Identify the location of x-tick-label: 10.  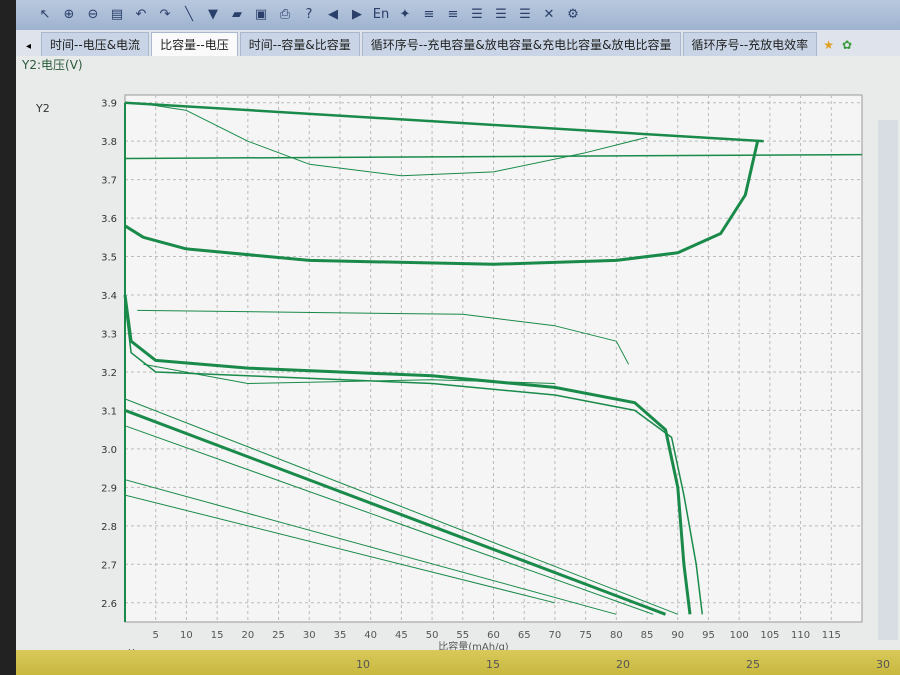
(186, 635).